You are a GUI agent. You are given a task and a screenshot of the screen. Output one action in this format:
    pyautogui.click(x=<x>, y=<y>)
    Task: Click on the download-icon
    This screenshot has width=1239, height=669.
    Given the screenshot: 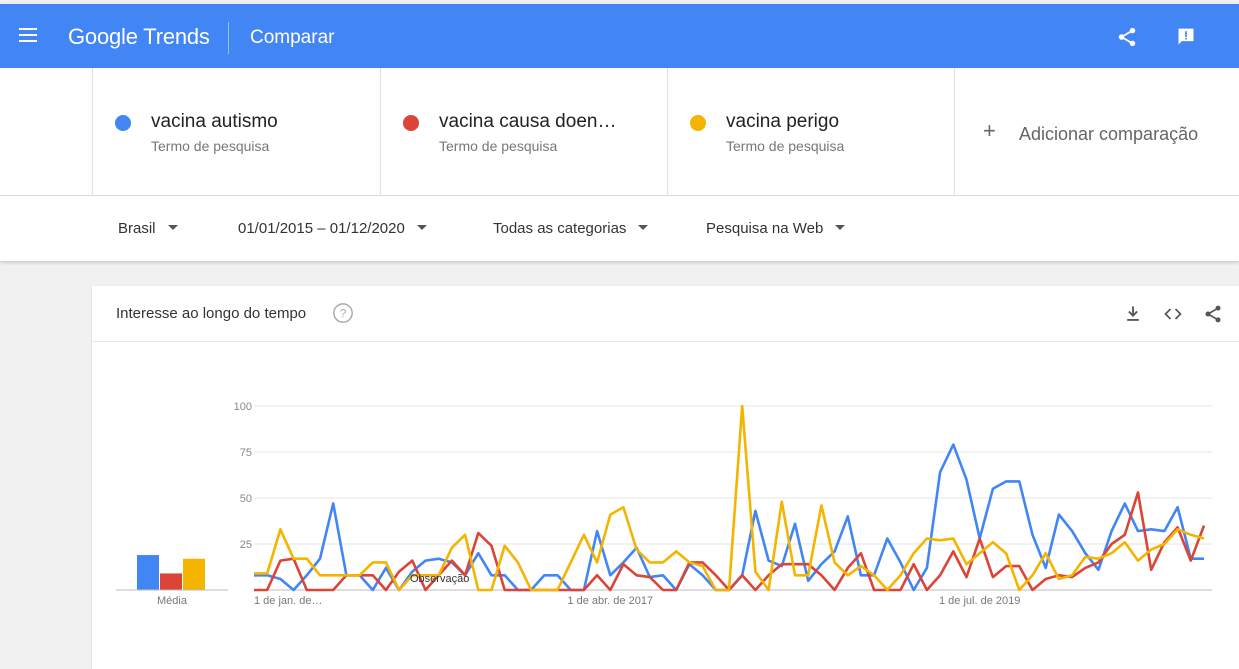 What is the action you would take?
    pyautogui.click(x=1133, y=314)
    